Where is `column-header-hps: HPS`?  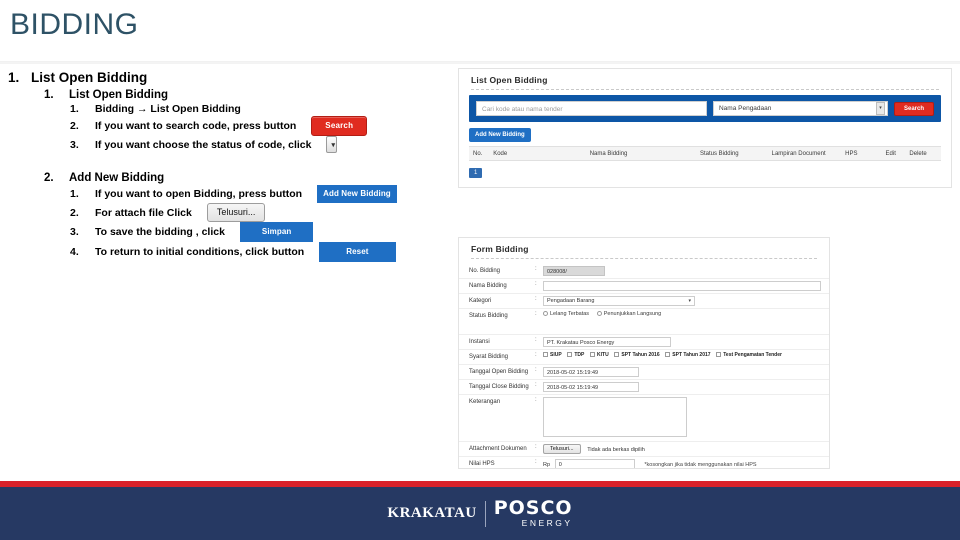 column-header-hps: HPS is located at coordinates (851, 153).